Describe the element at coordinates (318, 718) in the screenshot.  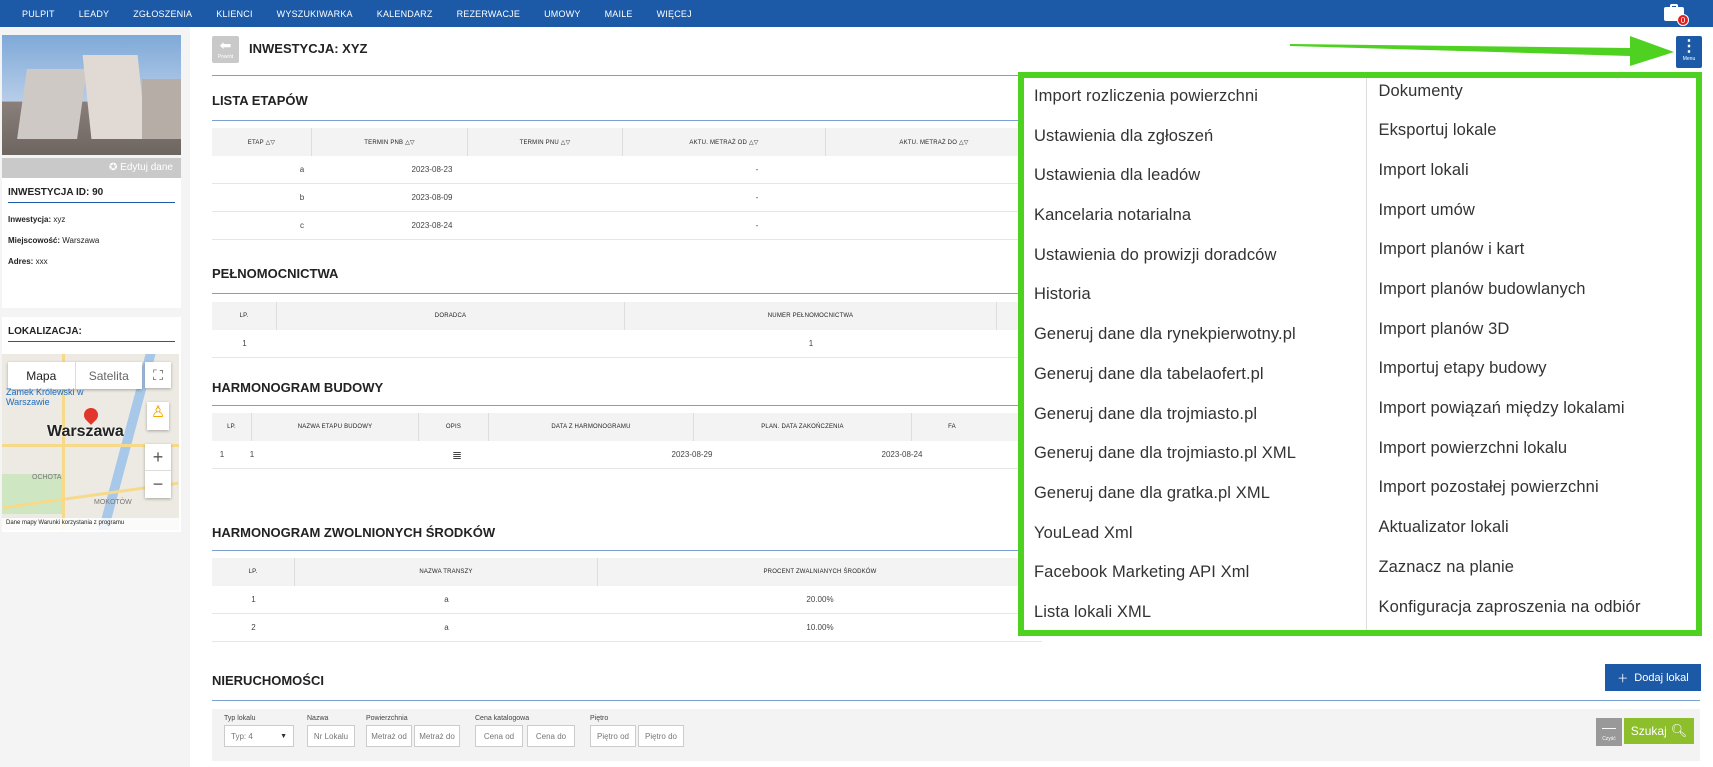
I see `filter-label: Nazwa` at that location.